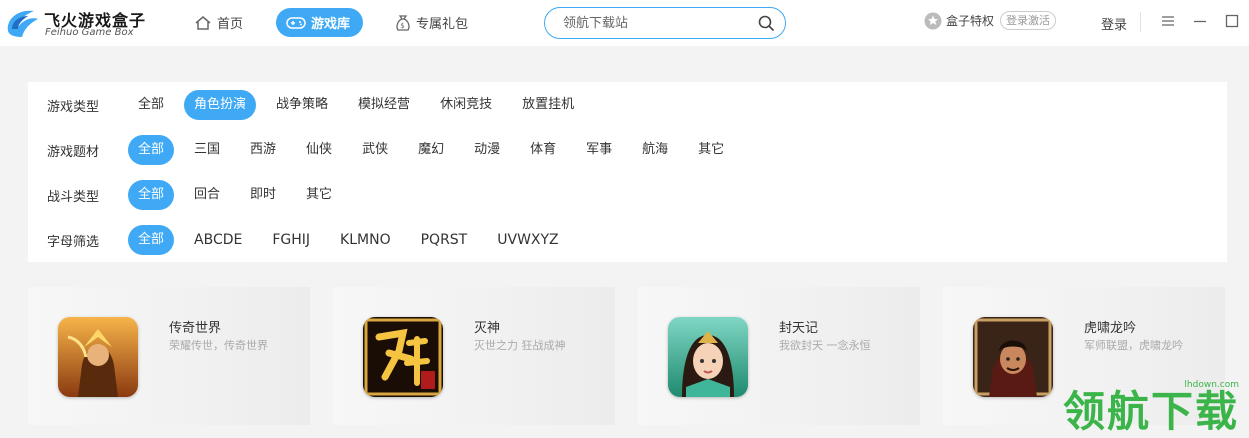  Describe the element at coordinates (79, 23) in the screenshot. I see `app-logo: 飞火游戏盒子 Feihuo Game Box` at that location.